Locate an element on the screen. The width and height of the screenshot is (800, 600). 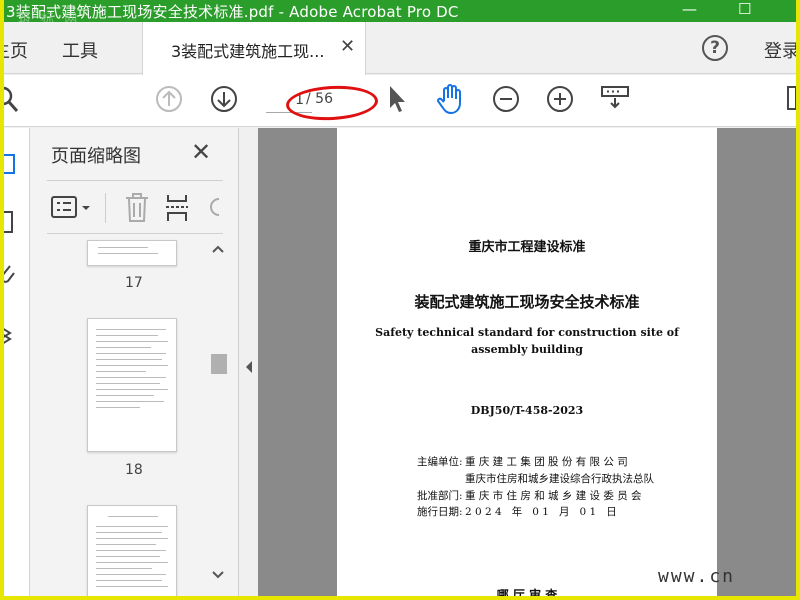
help-icon: ? is located at coordinates (715, 48).